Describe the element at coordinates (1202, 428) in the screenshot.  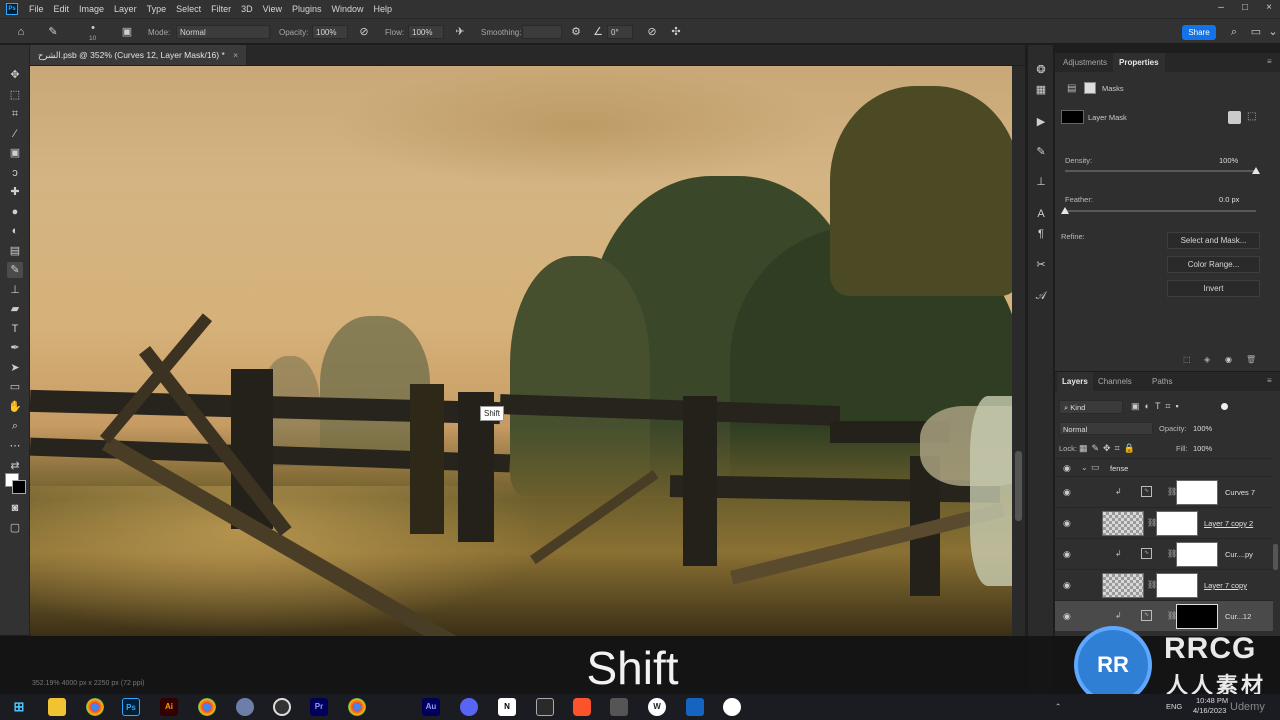
I see `layer-opacity-value: 100%` at that location.